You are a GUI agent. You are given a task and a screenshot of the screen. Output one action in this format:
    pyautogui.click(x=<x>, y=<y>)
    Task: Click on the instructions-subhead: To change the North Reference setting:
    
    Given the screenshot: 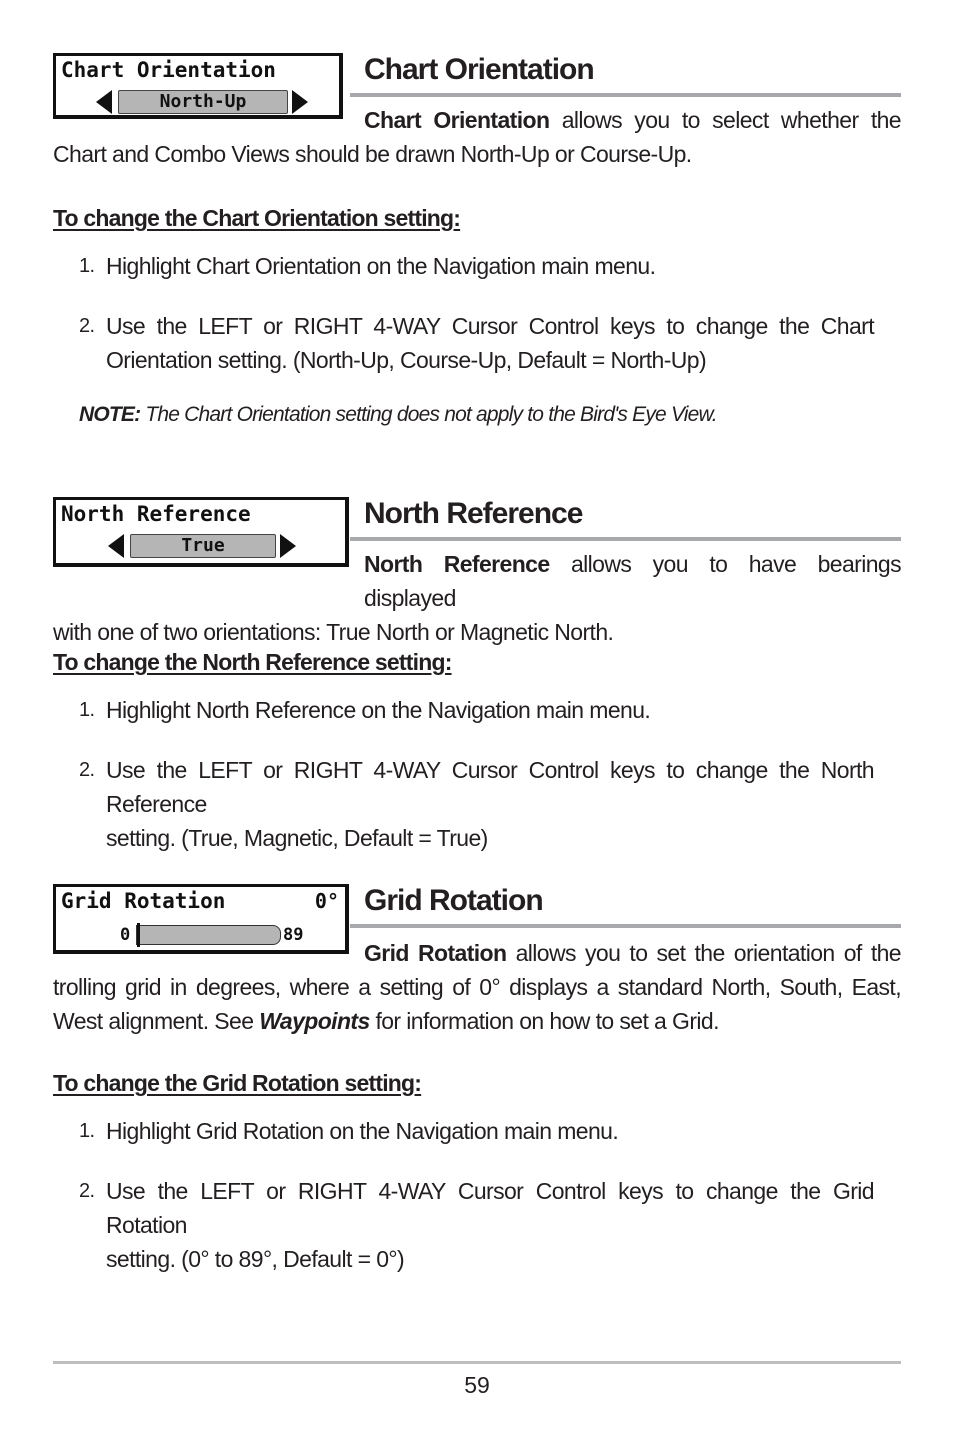 What is the action you would take?
    pyautogui.click(x=252, y=662)
    